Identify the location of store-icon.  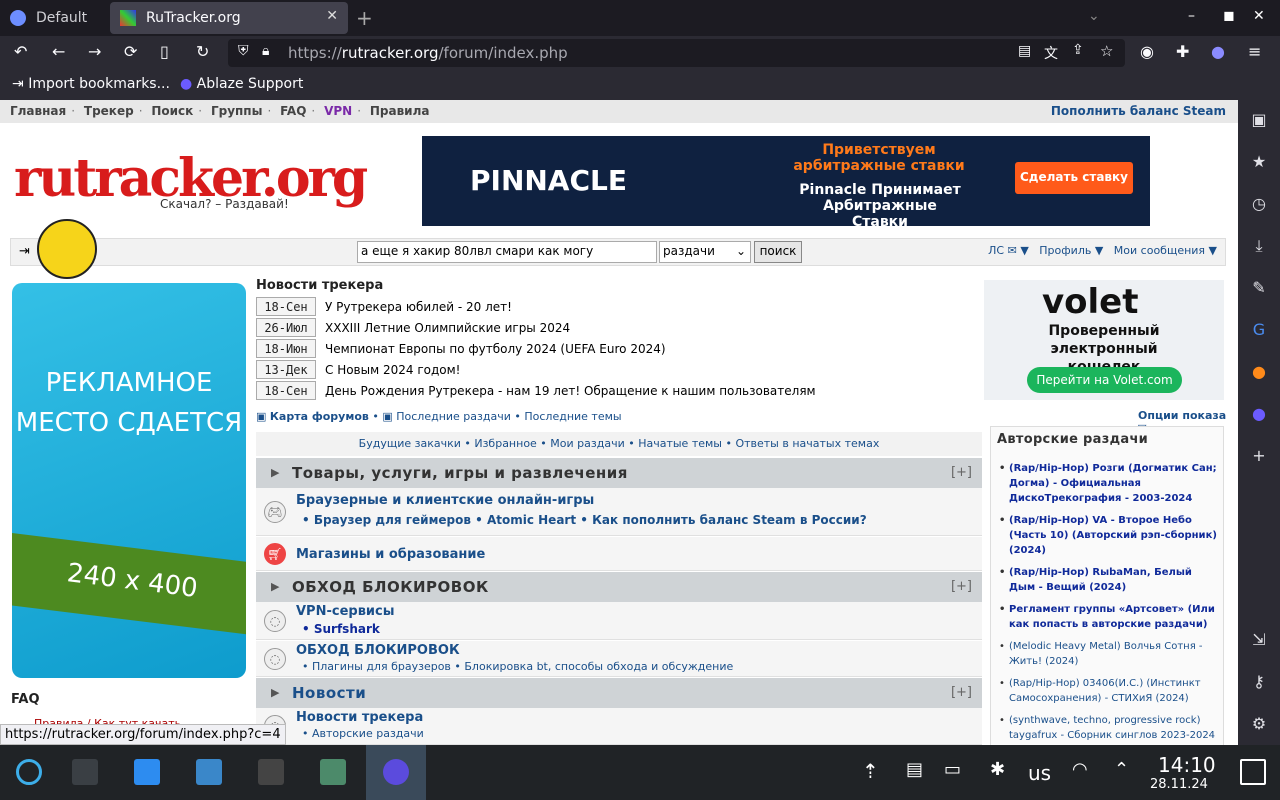
(147, 772).